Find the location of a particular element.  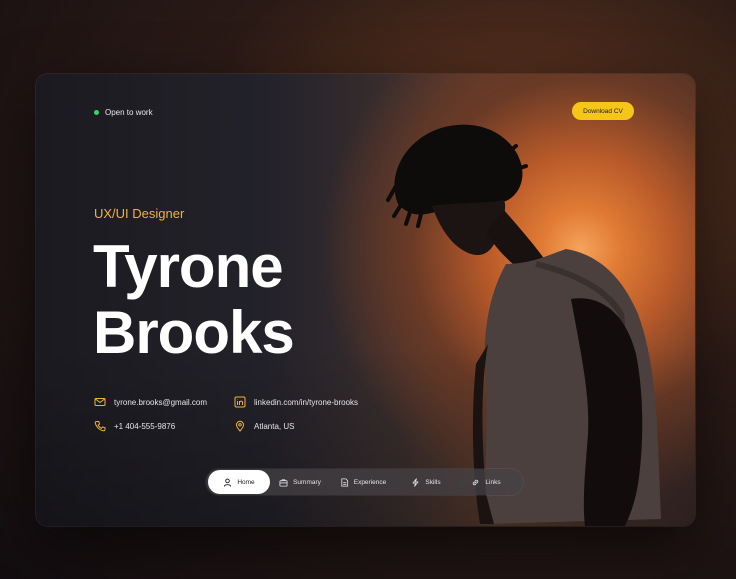

document-icon is located at coordinates (344, 482).